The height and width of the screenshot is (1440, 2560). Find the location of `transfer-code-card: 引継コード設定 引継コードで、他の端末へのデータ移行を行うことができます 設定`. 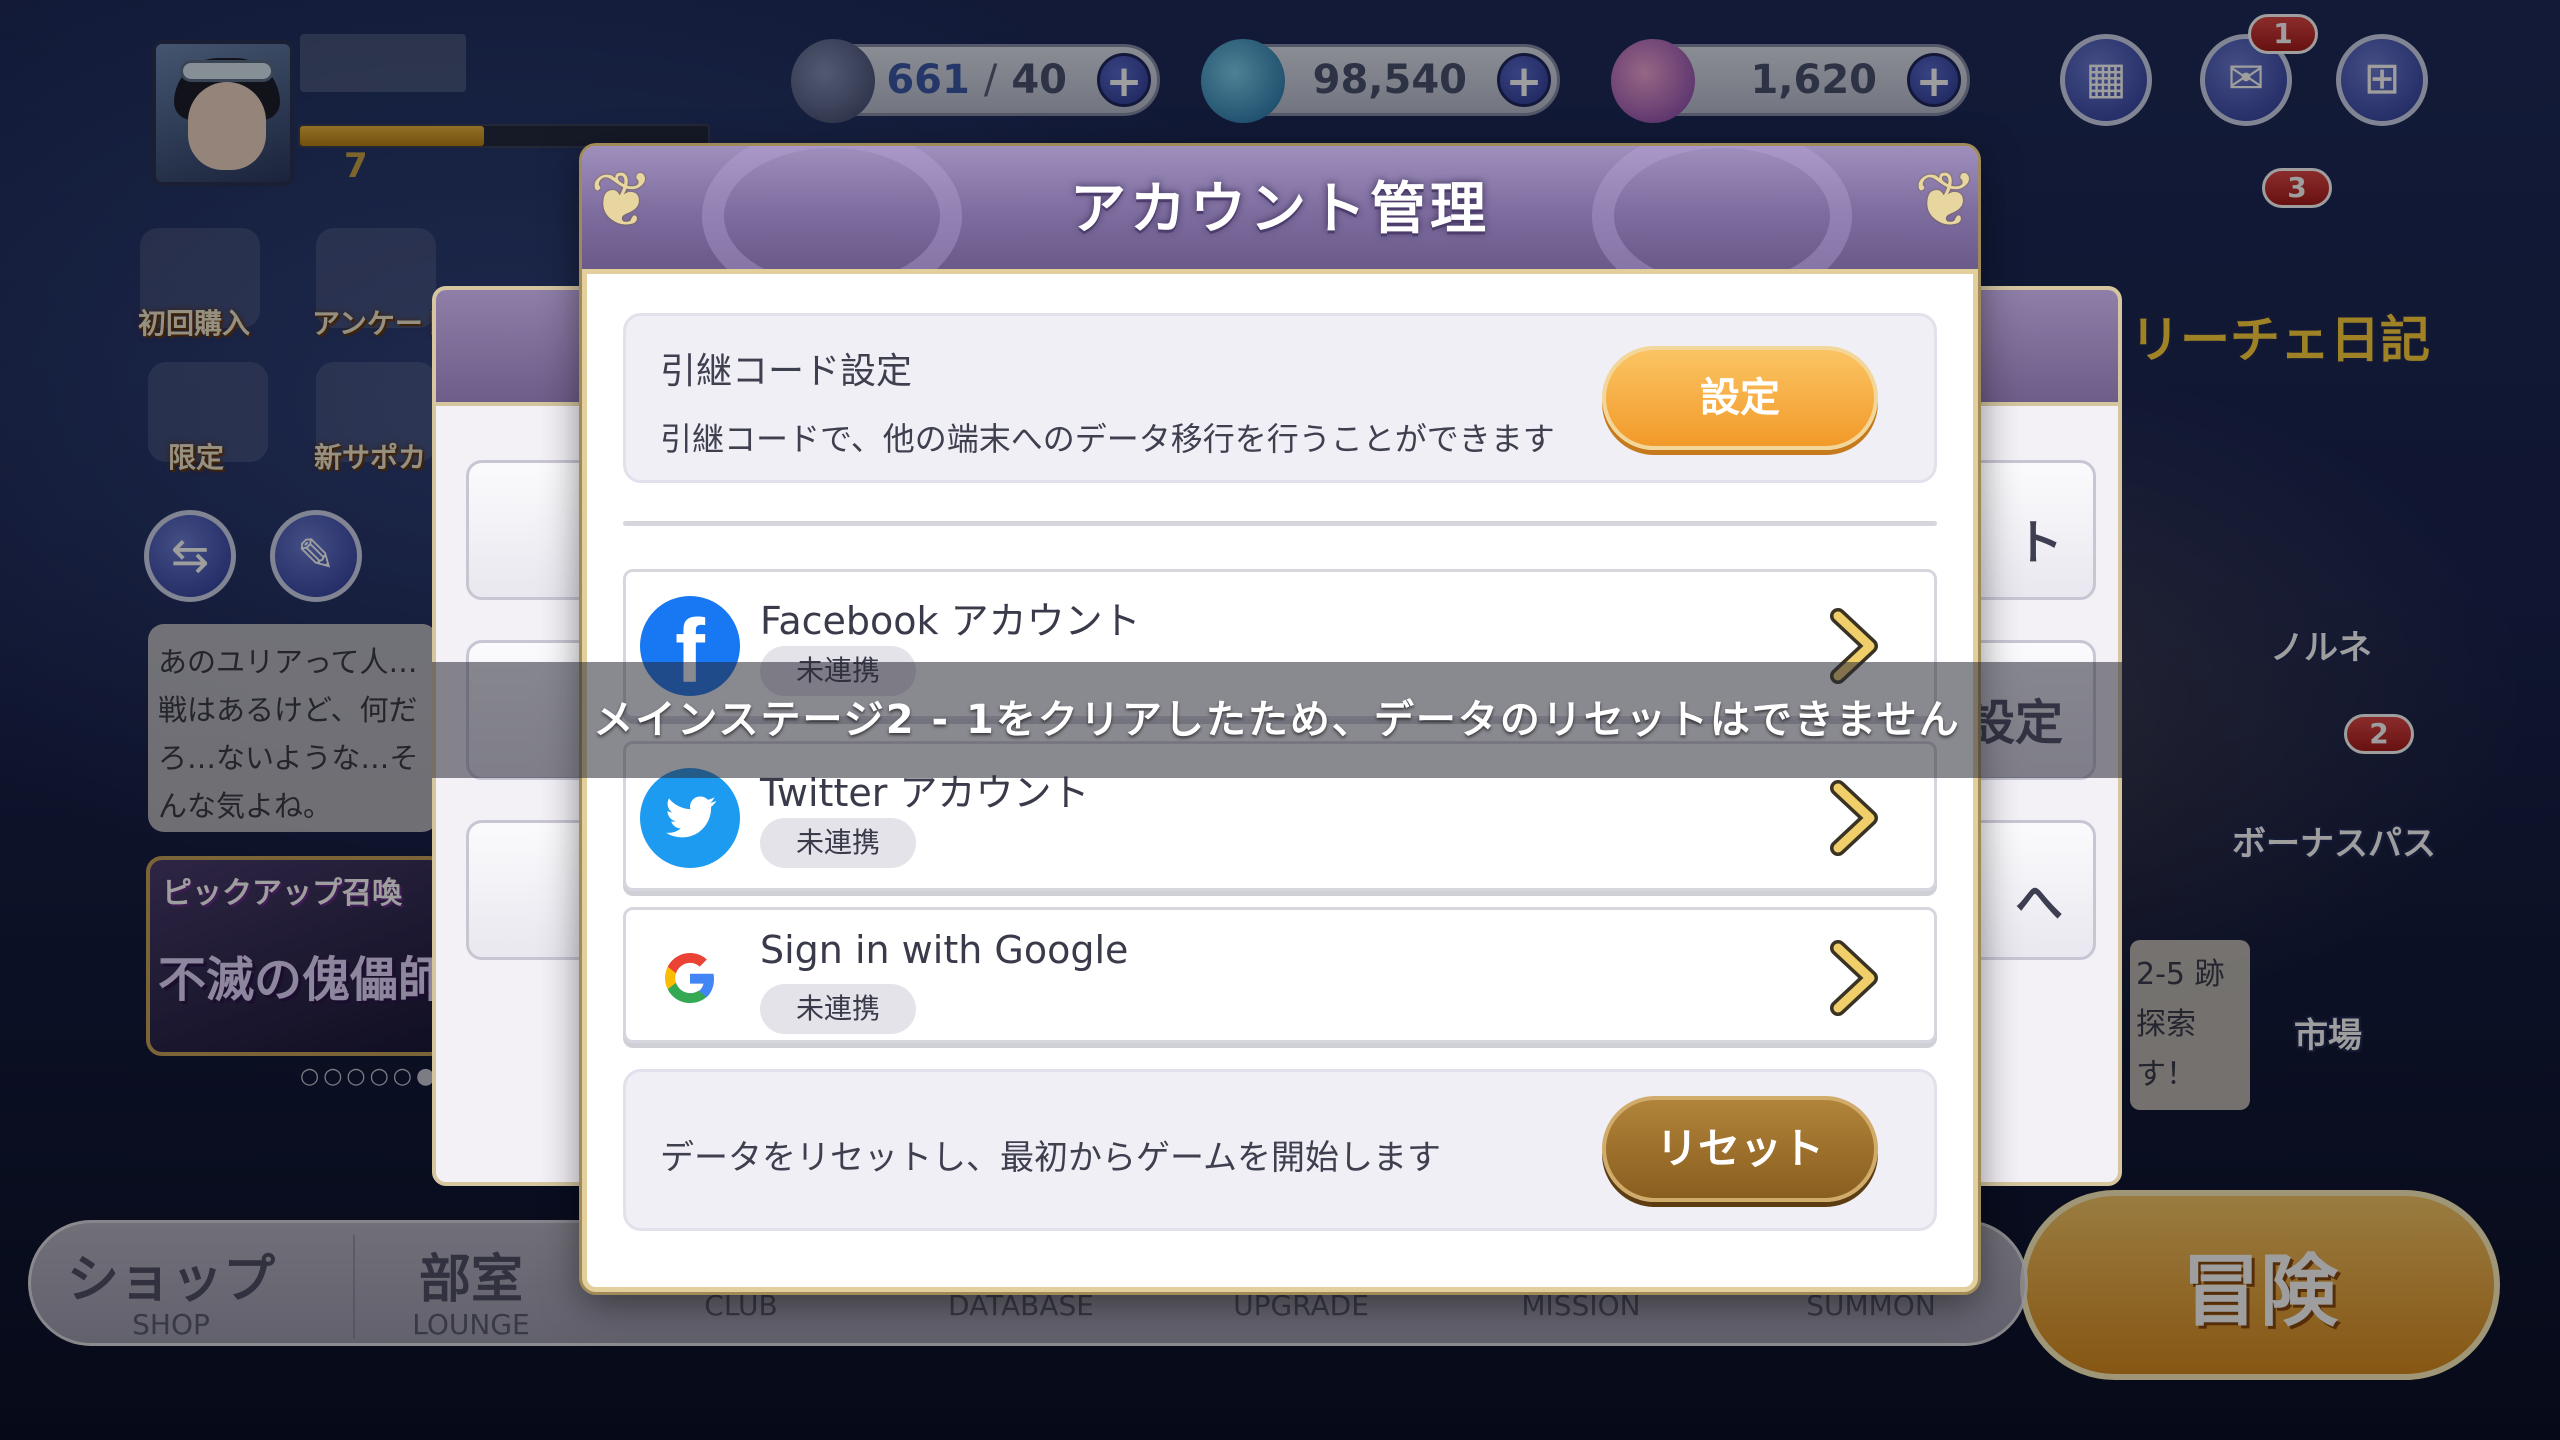

transfer-code-card: 引継コード設定 引継コードで、他の端末へのデータ移行を行うことができます 設定 is located at coordinates (1280, 398).